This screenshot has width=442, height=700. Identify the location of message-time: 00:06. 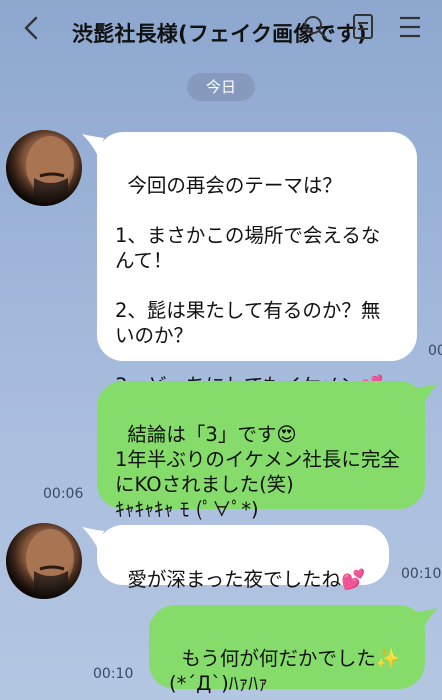
(63, 494).